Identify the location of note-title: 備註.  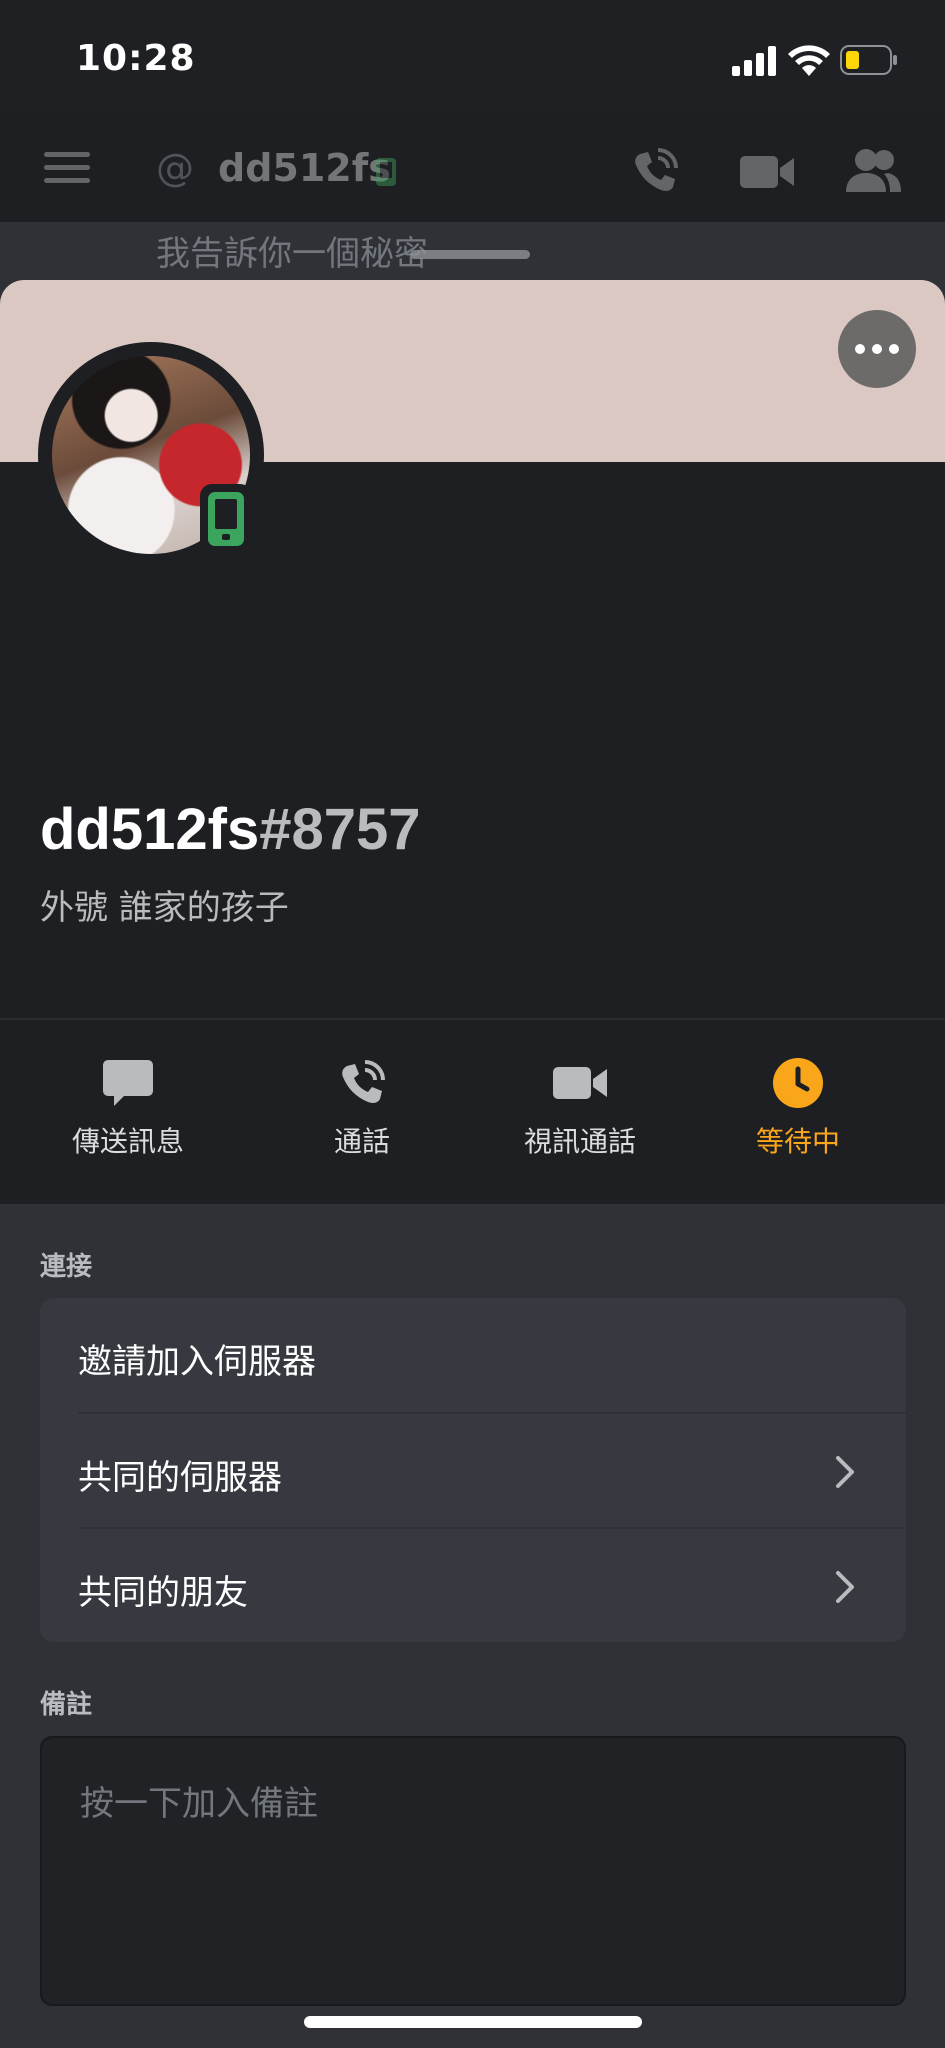
(66, 1705).